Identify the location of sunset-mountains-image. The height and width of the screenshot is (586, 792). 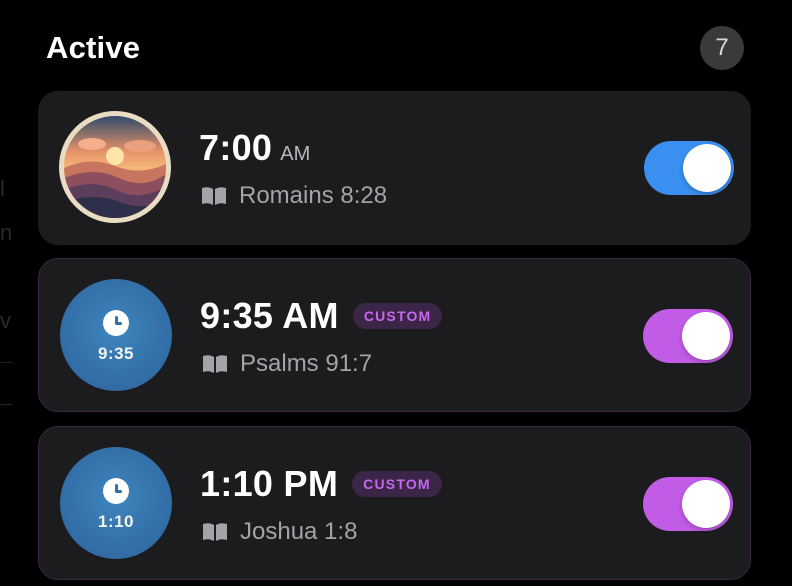
(115, 167).